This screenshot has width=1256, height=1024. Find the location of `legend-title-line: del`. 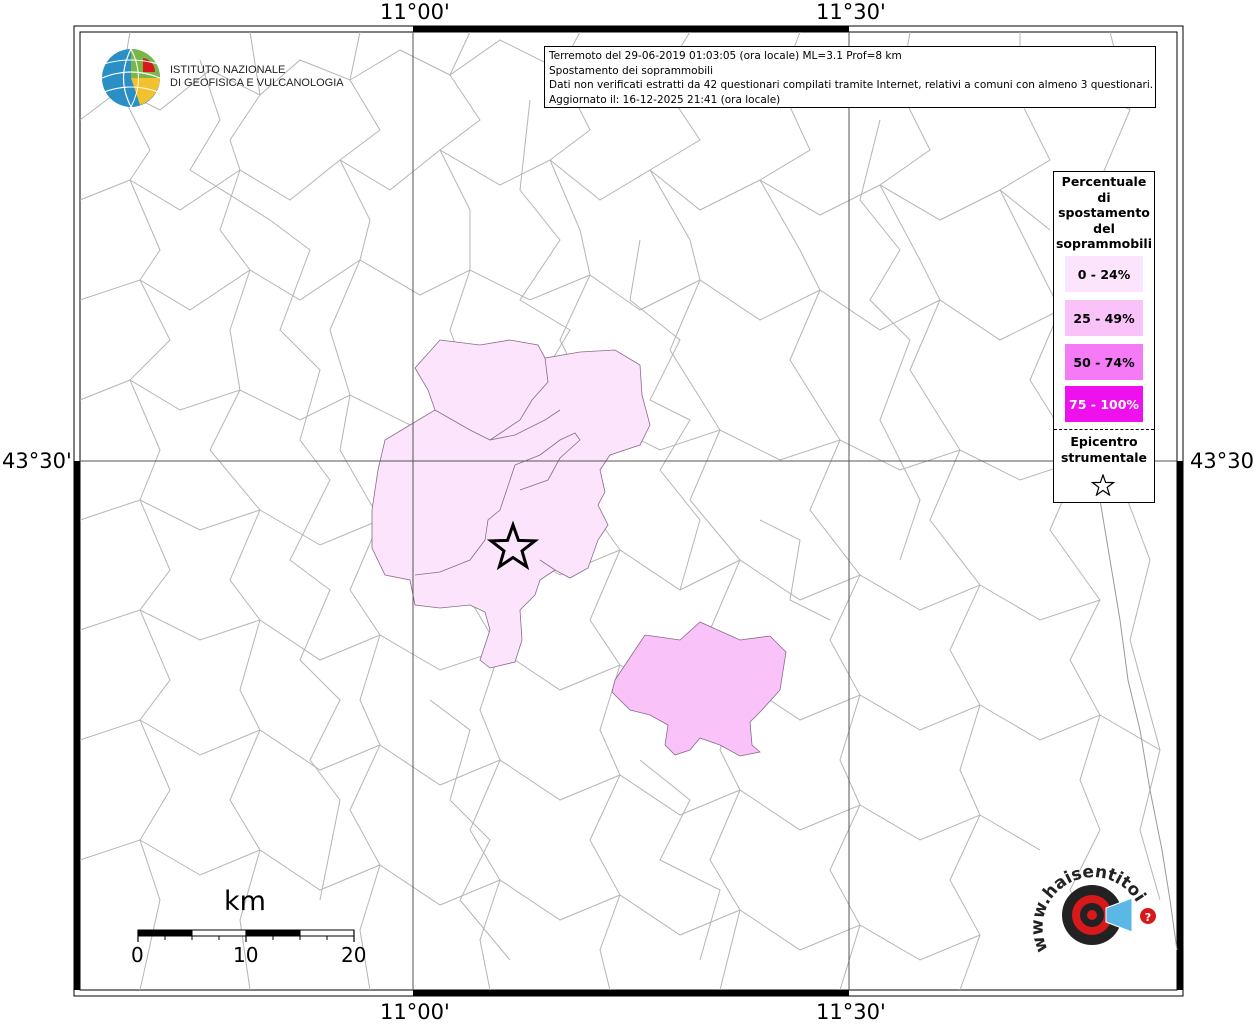

legend-title-line: del is located at coordinates (1104, 228).